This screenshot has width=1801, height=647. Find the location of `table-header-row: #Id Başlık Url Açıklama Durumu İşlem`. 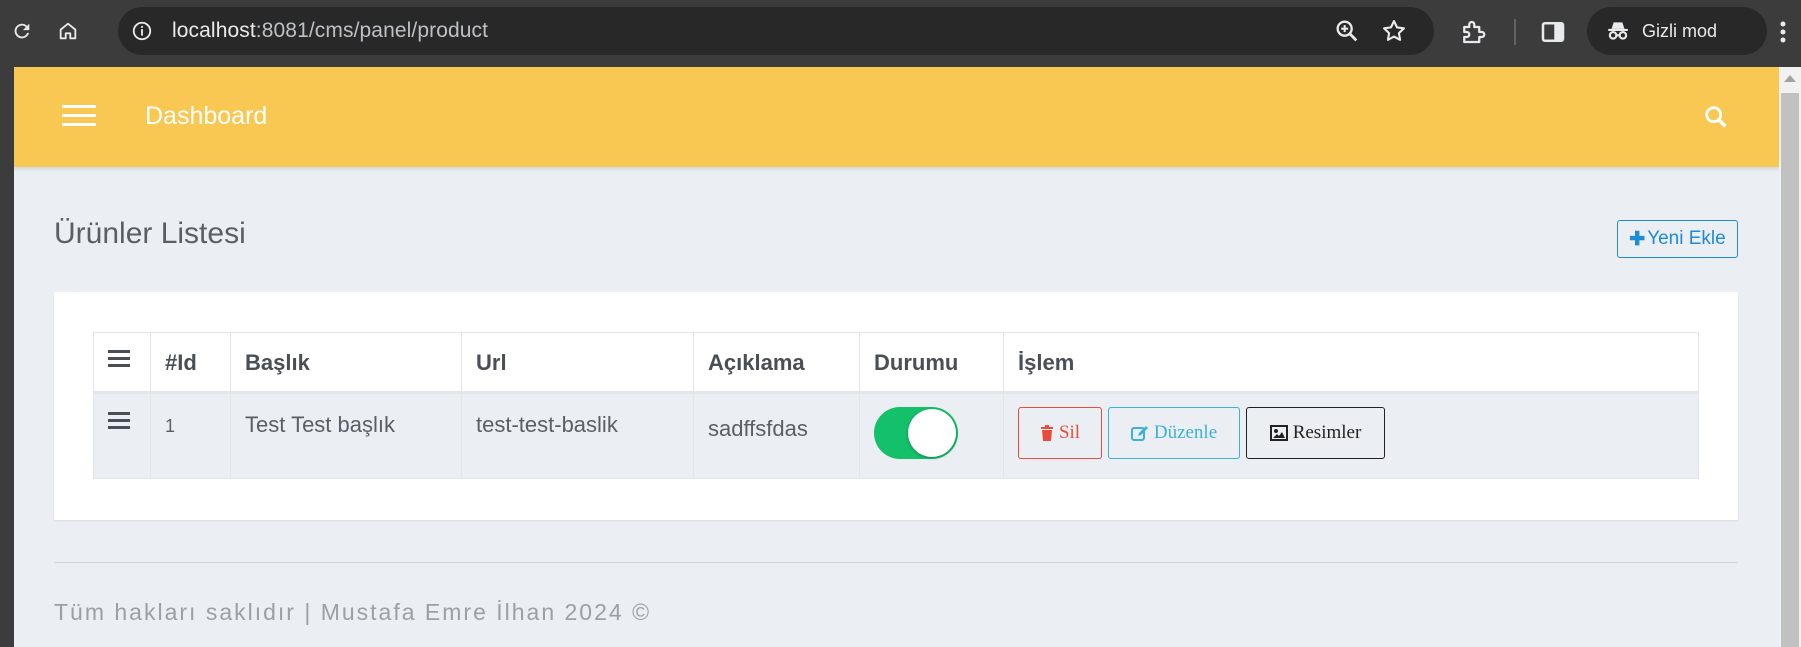

table-header-row: #Id Başlık Url Açıklama Durumu İşlem is located at coordinates (896, 363).